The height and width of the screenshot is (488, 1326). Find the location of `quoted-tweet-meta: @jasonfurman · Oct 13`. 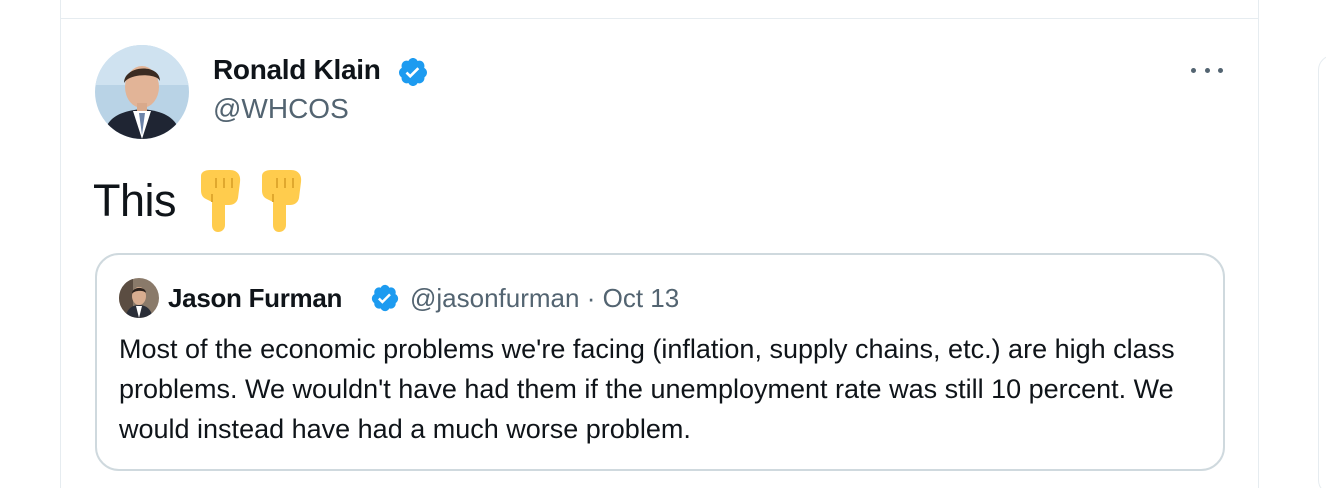

quoted-tweet-meta: @jasonfurman · Oct 13 is located at coordinates (544, 298).